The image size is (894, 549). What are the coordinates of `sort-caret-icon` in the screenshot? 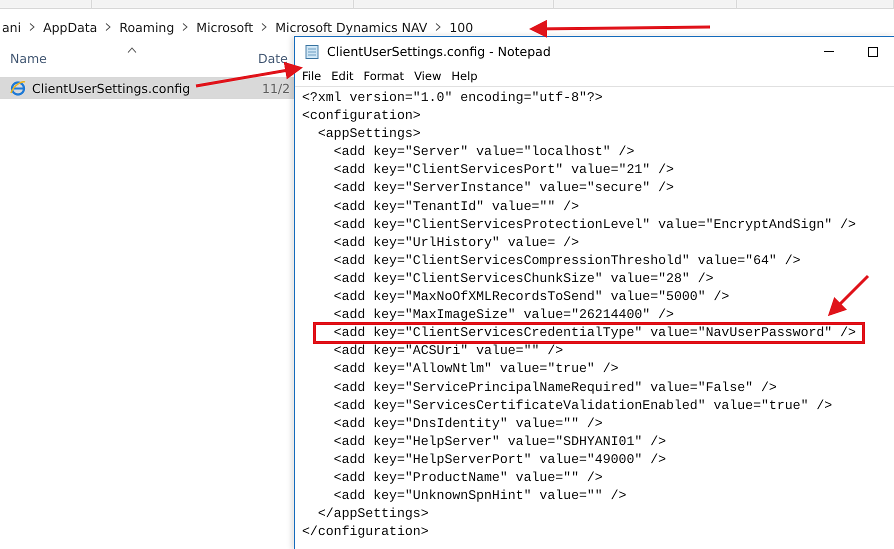 It's located at (132, 50).